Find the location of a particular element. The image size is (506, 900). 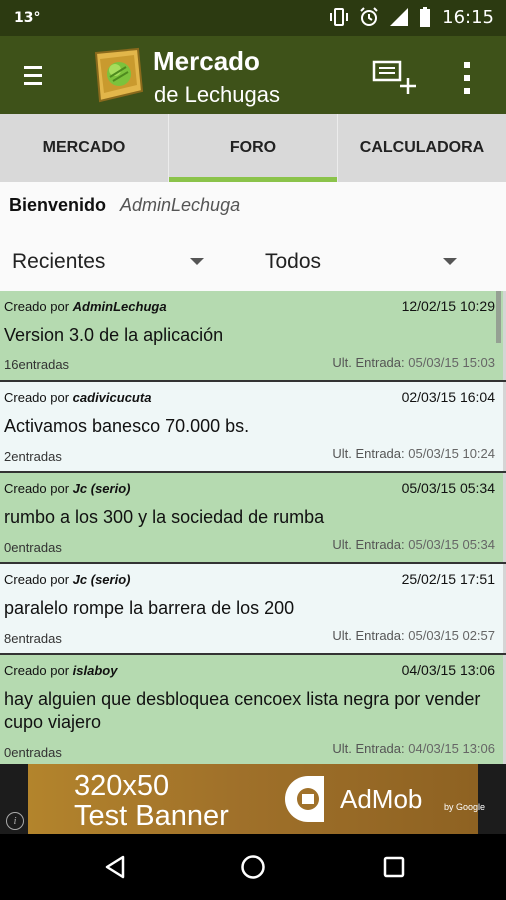

admob-by-text: by Google is located at coordinates (464, 807).